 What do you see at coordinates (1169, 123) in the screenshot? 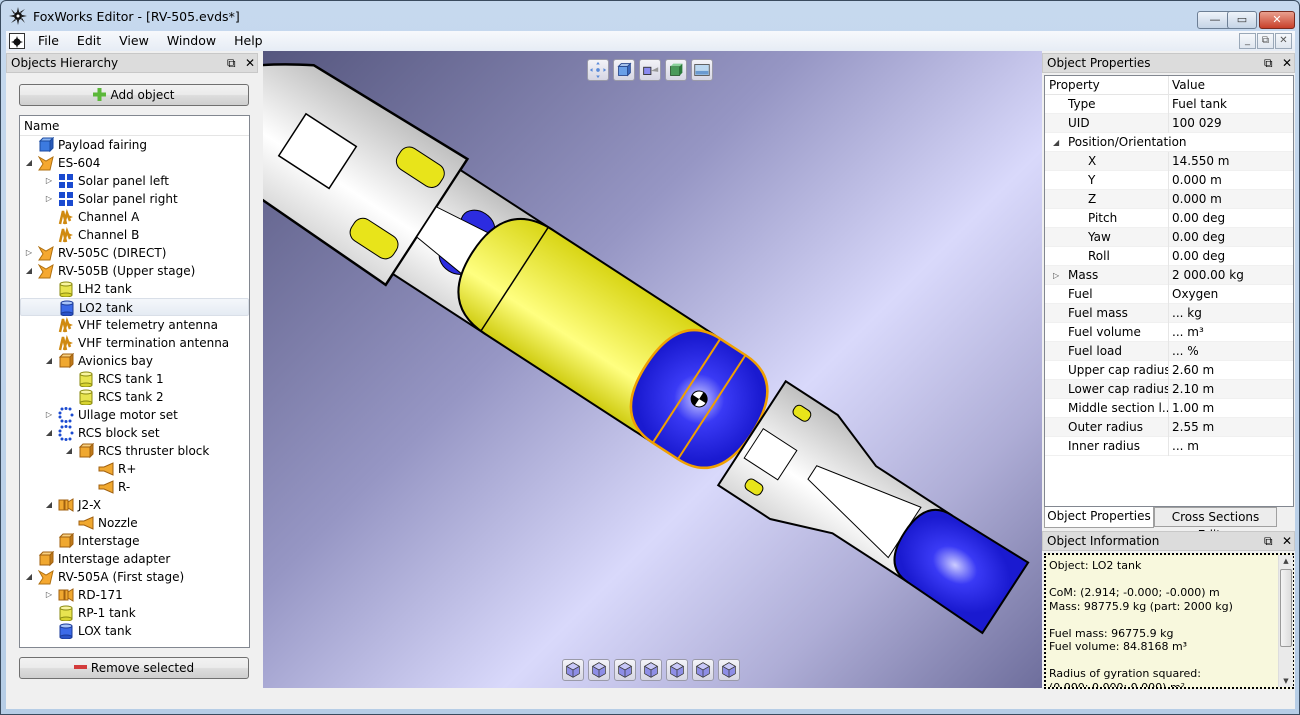
I see `property-row: UID 100 029` at bounding box center [1169, 123].